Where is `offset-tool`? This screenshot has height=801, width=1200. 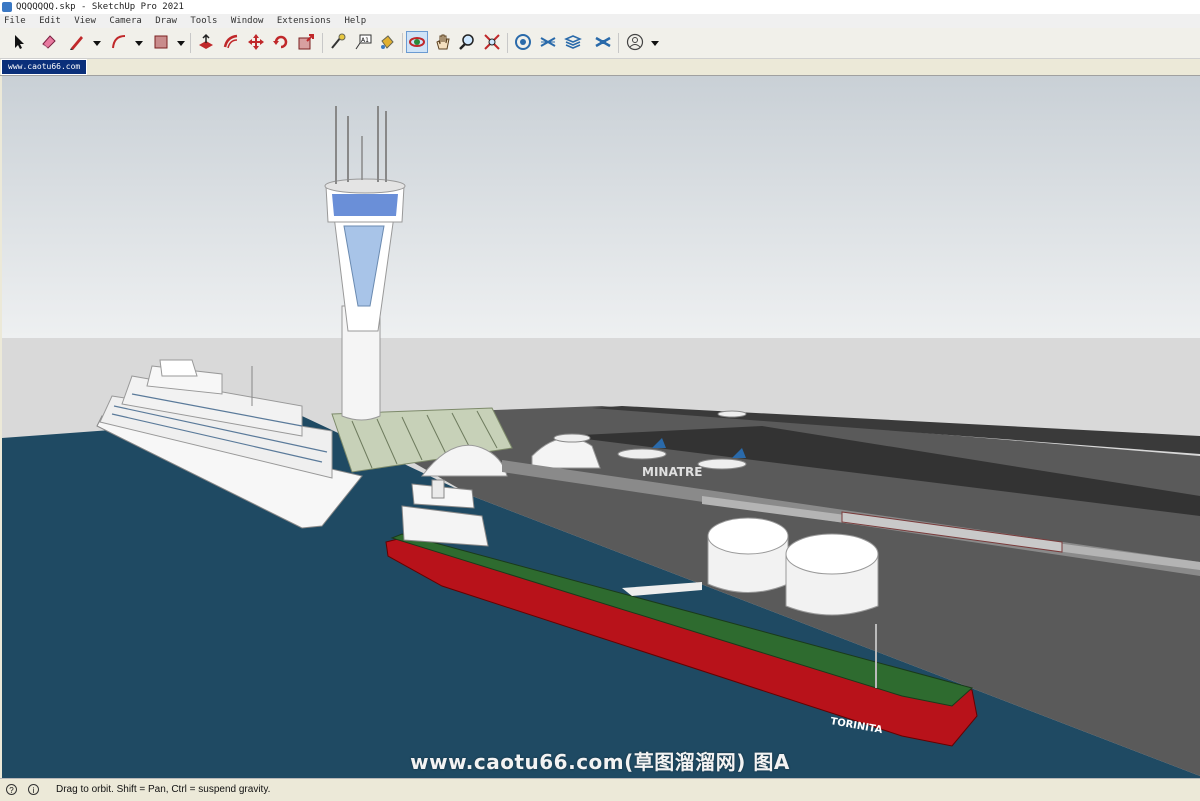 offset-tool is located at coordinates (231, 42).